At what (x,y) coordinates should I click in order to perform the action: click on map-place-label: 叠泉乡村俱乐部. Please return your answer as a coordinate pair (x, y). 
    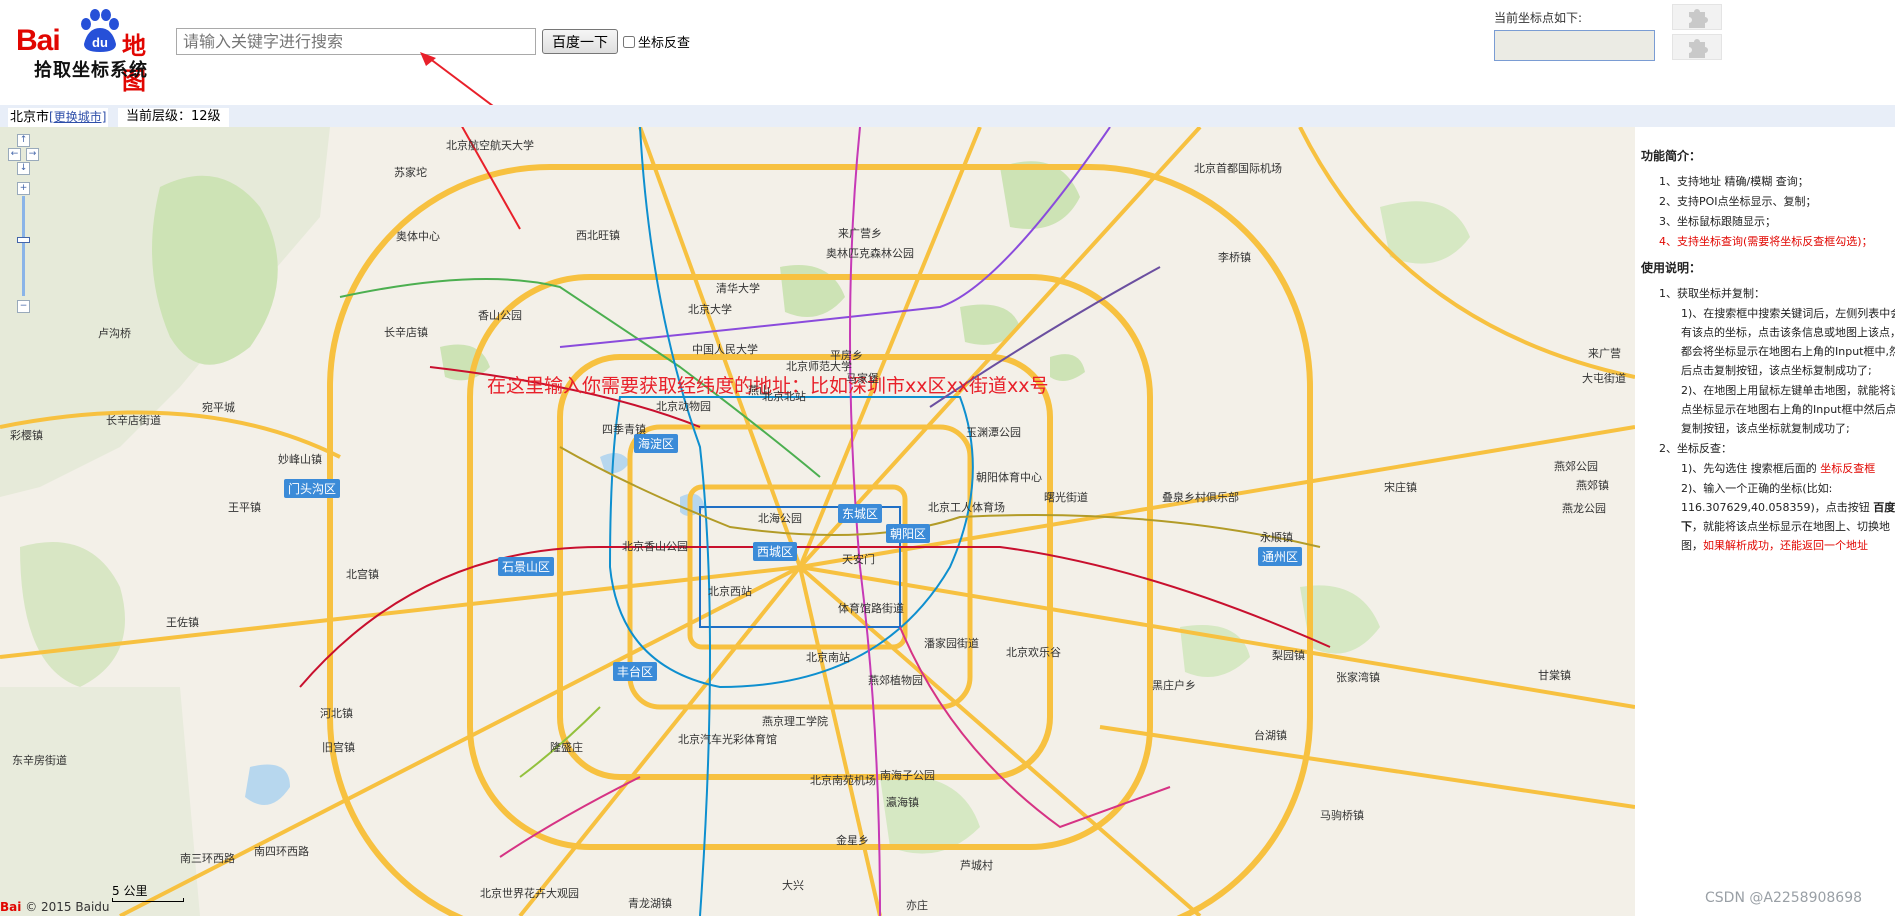
    Looking at the image, I should click on (1200, 497).